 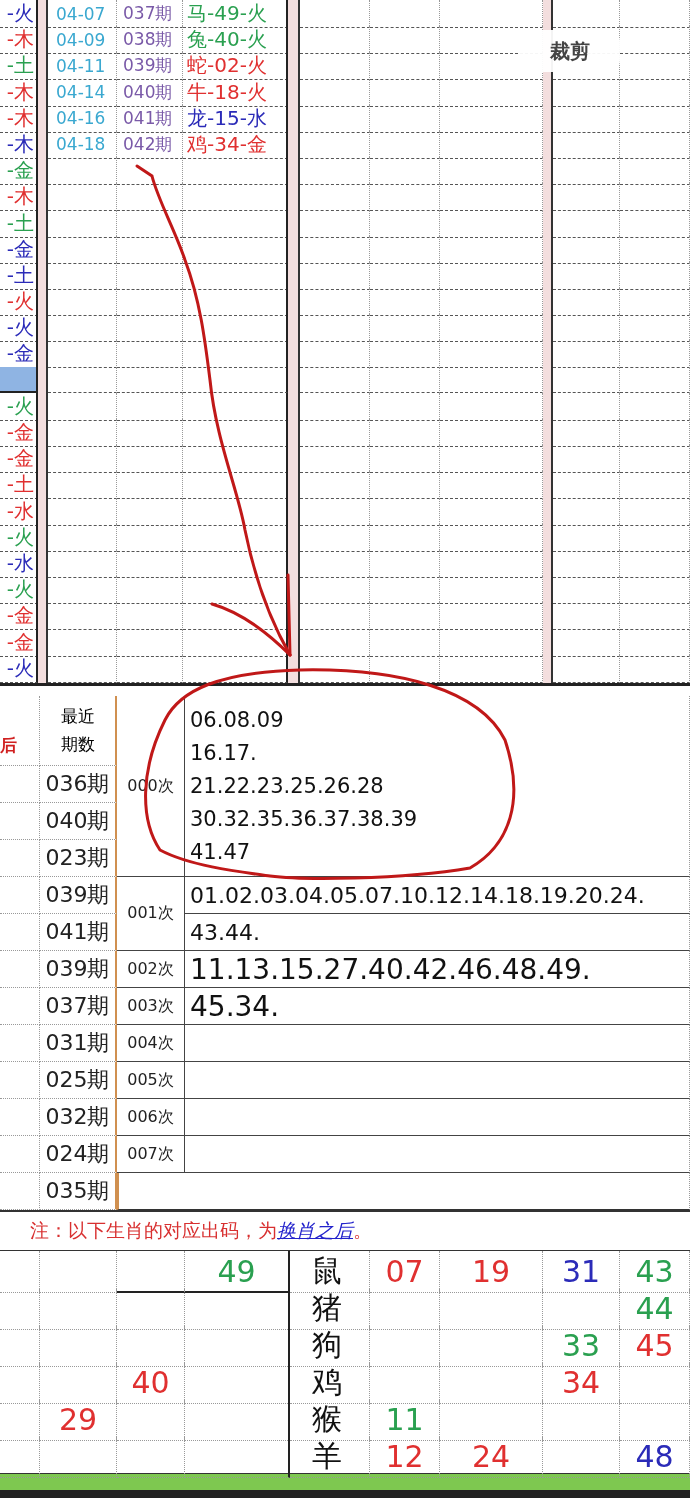 I want to click on count-label: 001次, so click(x=151, y=914).